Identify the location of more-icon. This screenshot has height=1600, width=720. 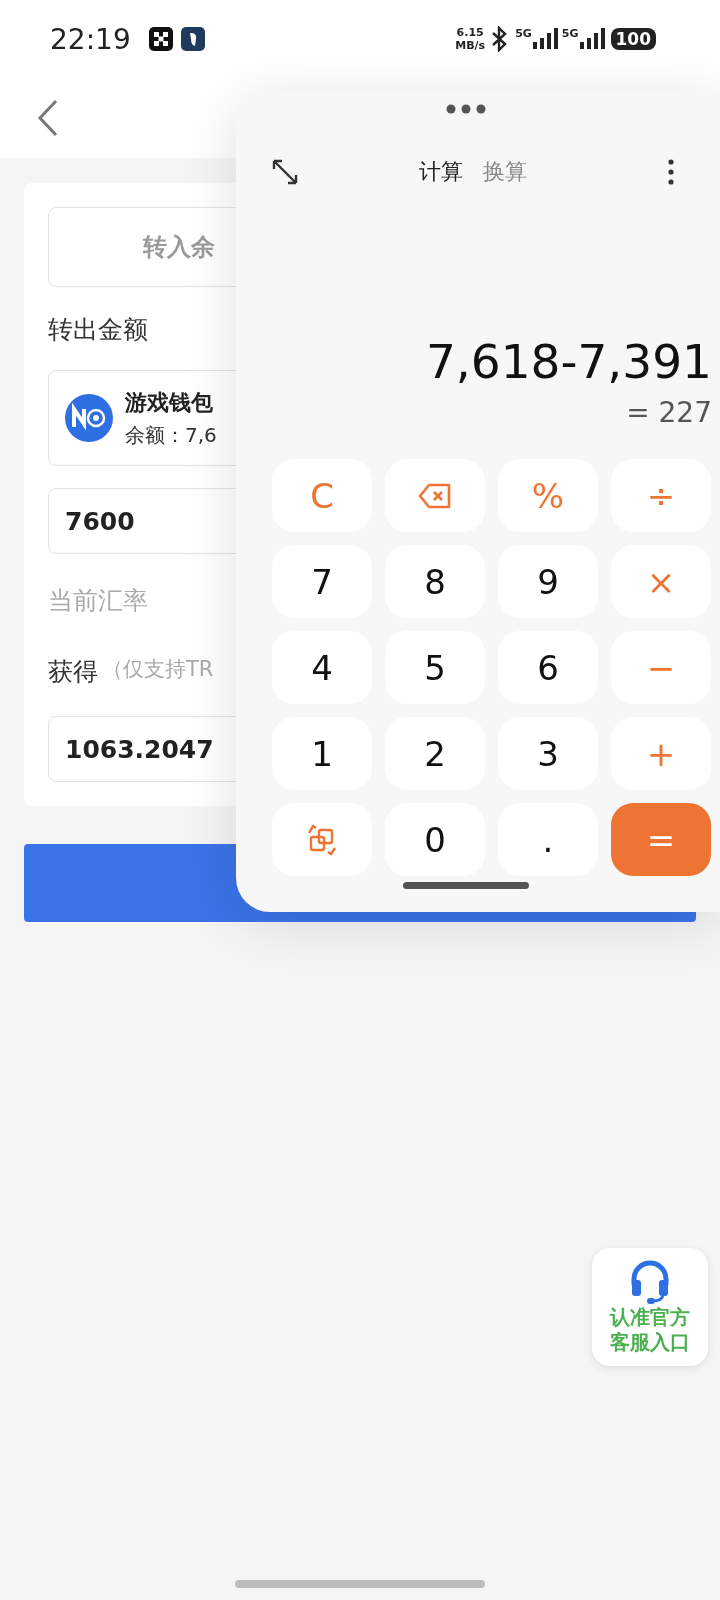
(671, 172).